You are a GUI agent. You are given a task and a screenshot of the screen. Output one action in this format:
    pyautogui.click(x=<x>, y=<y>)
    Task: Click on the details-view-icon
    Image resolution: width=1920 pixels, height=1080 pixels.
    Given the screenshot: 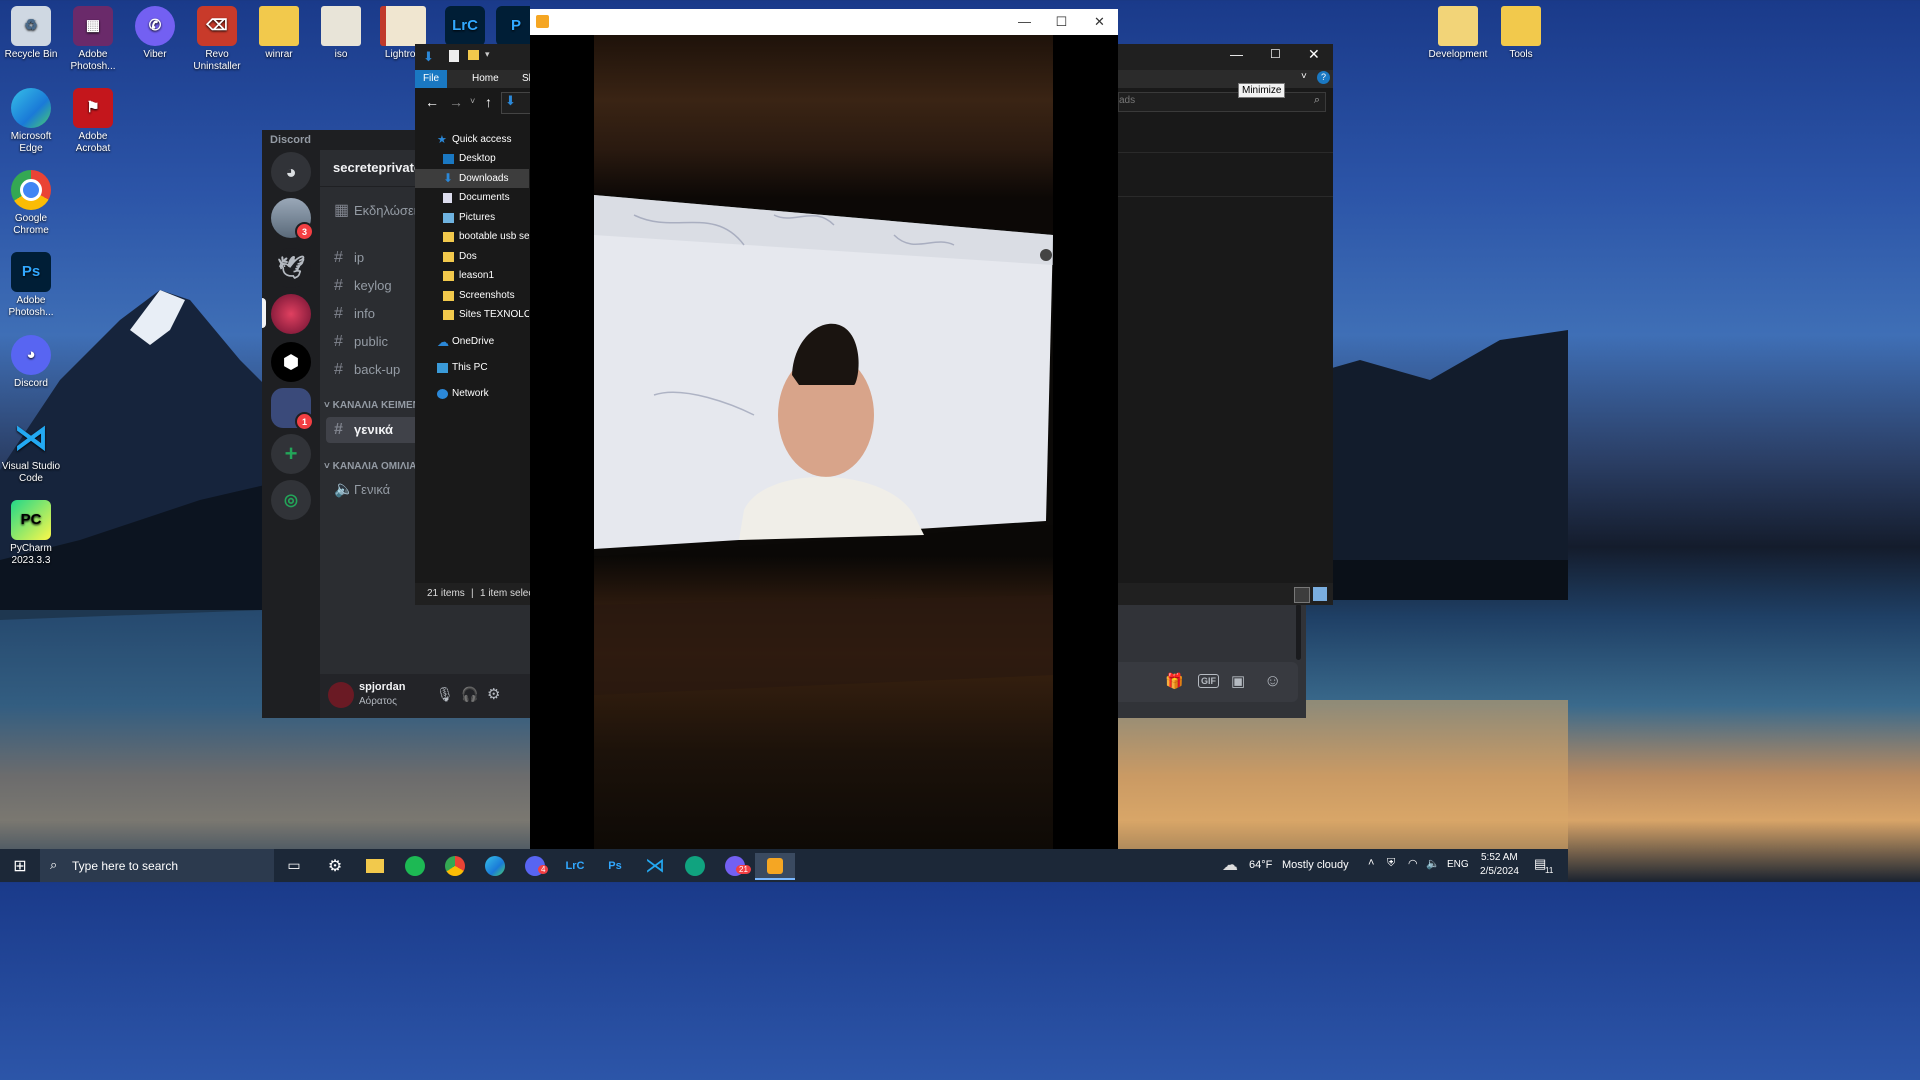 What is the action you would take?
    pyautogui.click(x=1302, y=595)
    